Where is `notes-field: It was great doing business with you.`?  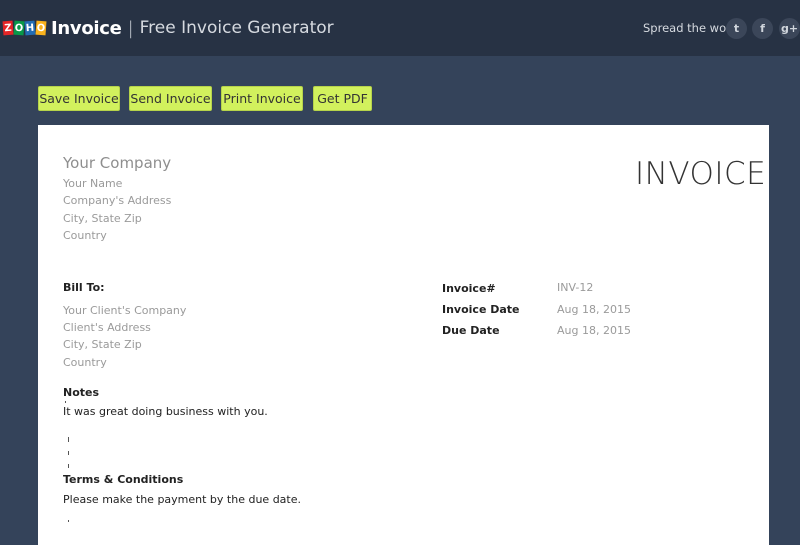 notes-field: It was great doing business with you. is located at coordinates (165, 411).